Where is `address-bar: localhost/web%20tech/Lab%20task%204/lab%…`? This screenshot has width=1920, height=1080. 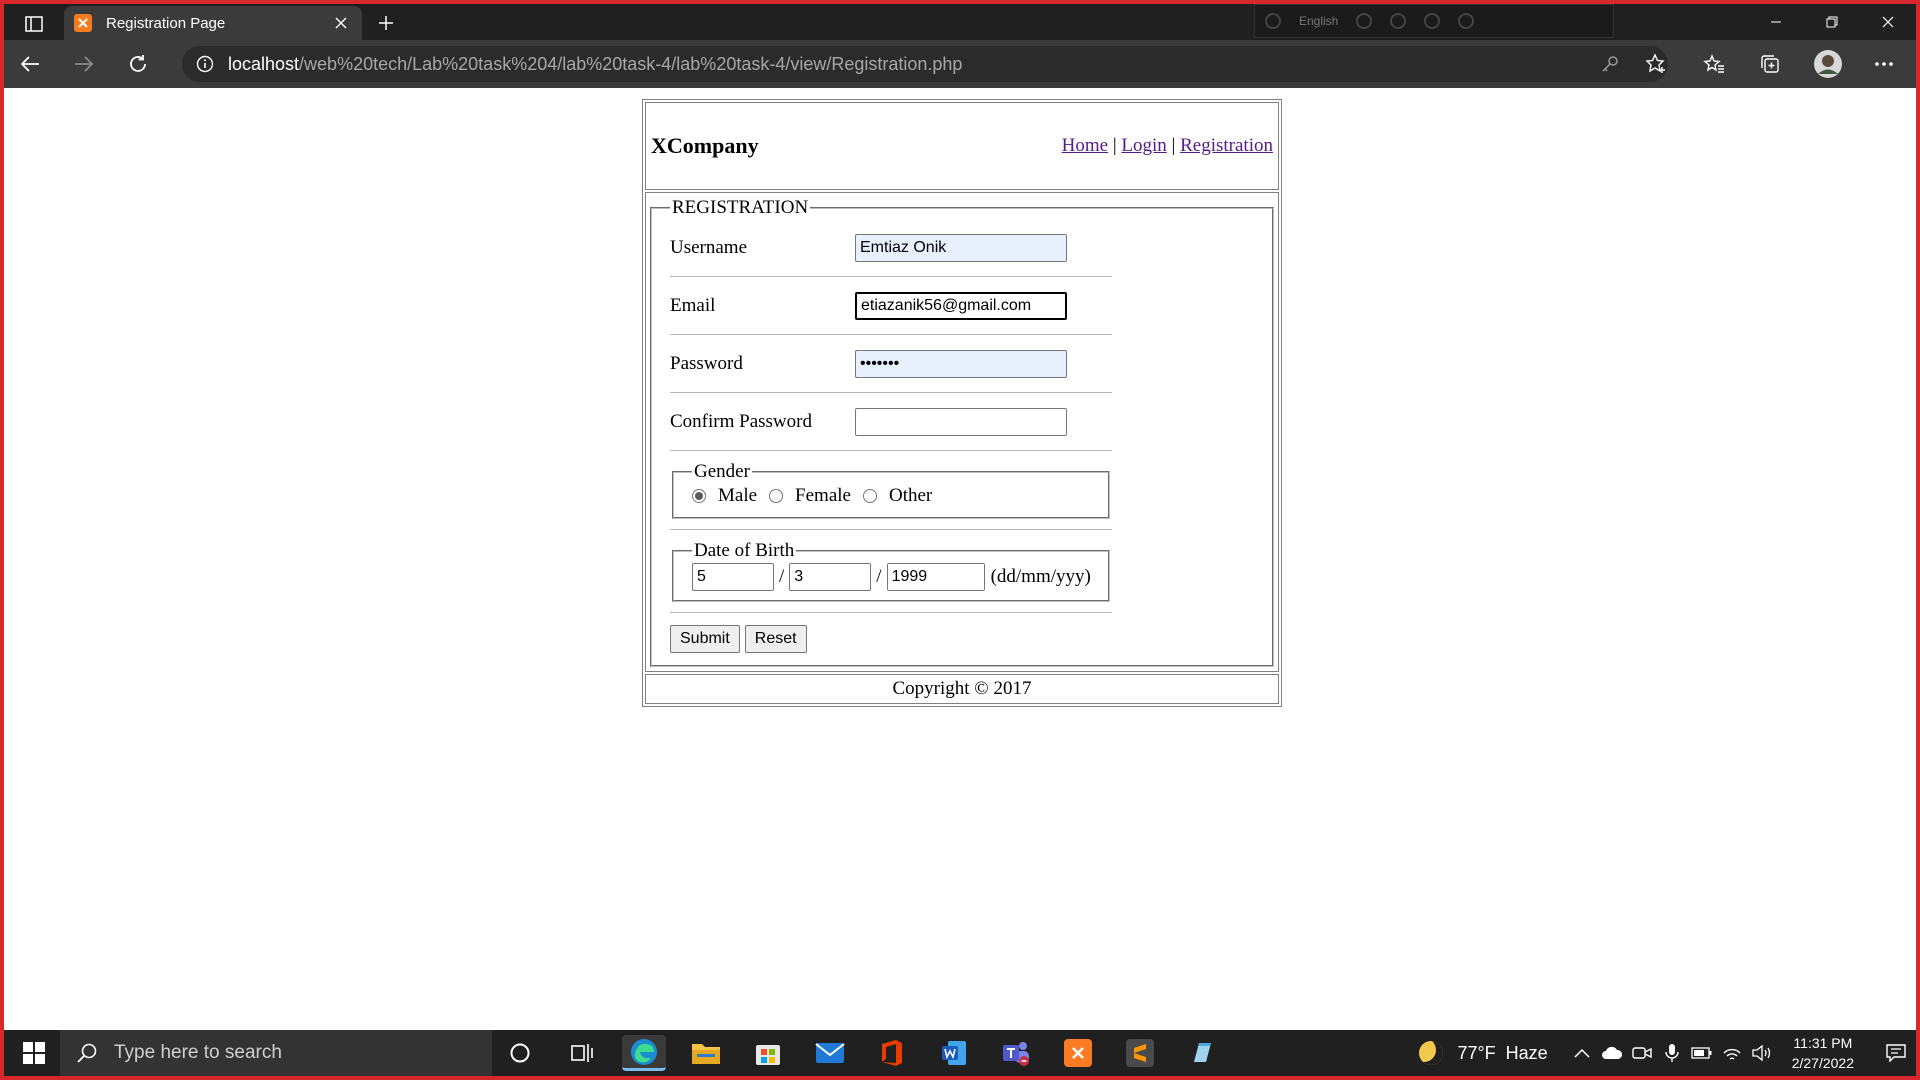
address-bar: localhost/web%20tech/Lab%20task%204/lab%… is located at coordinates (925, 64).